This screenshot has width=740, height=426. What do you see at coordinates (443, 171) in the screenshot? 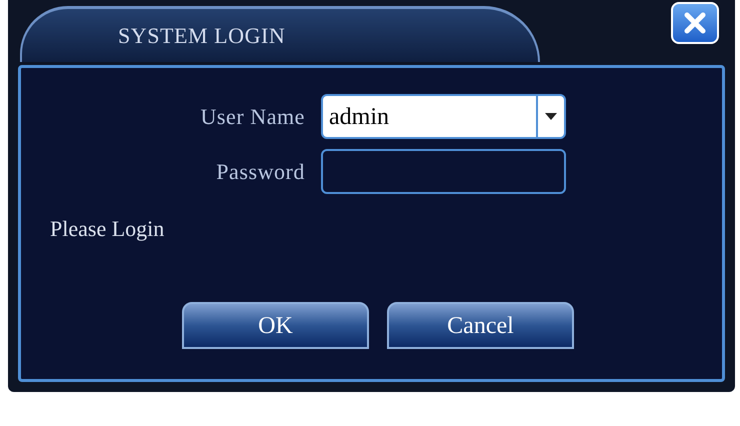
I see `password-field` at bounding box center [443, 171].